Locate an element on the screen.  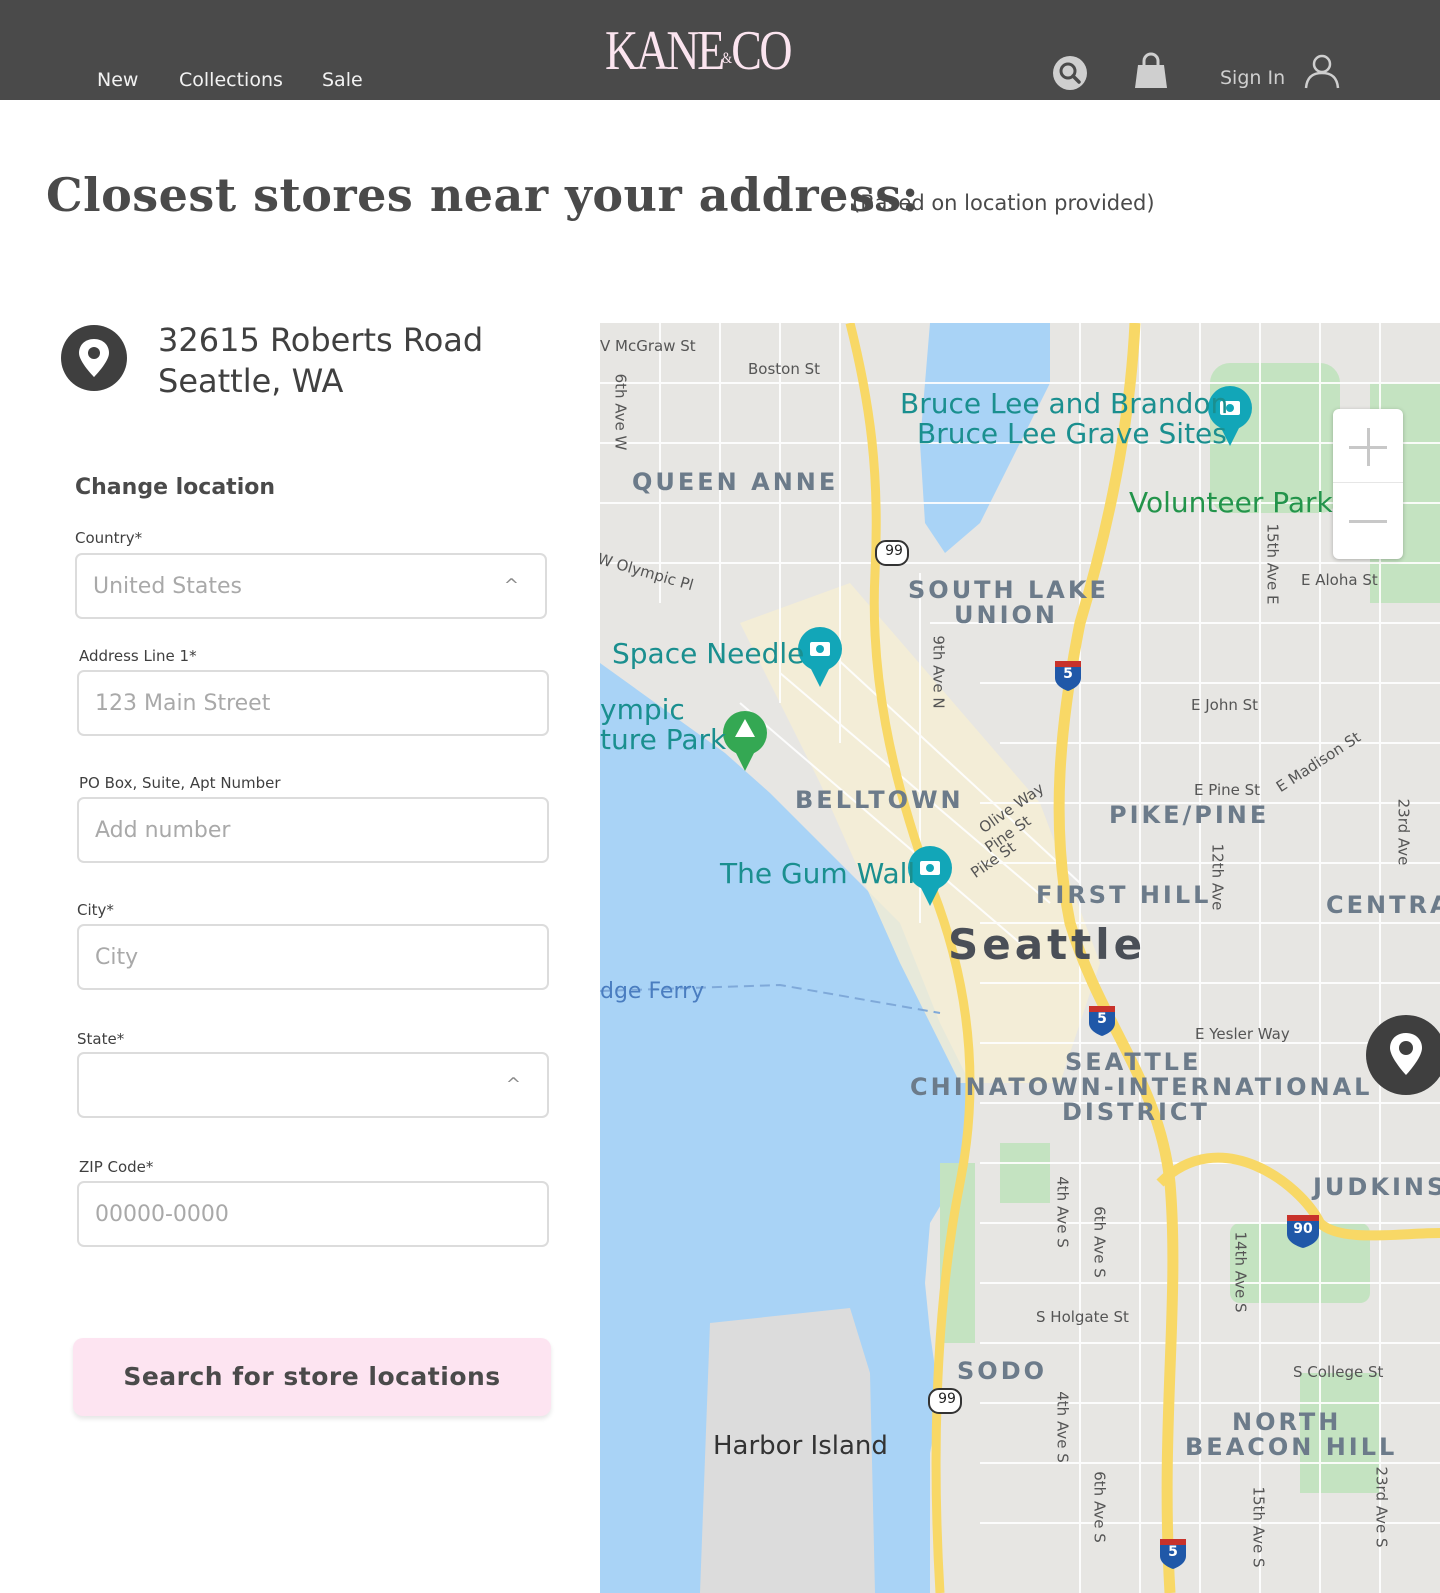
state-select: ^ is located at coordinates (313, 1085).